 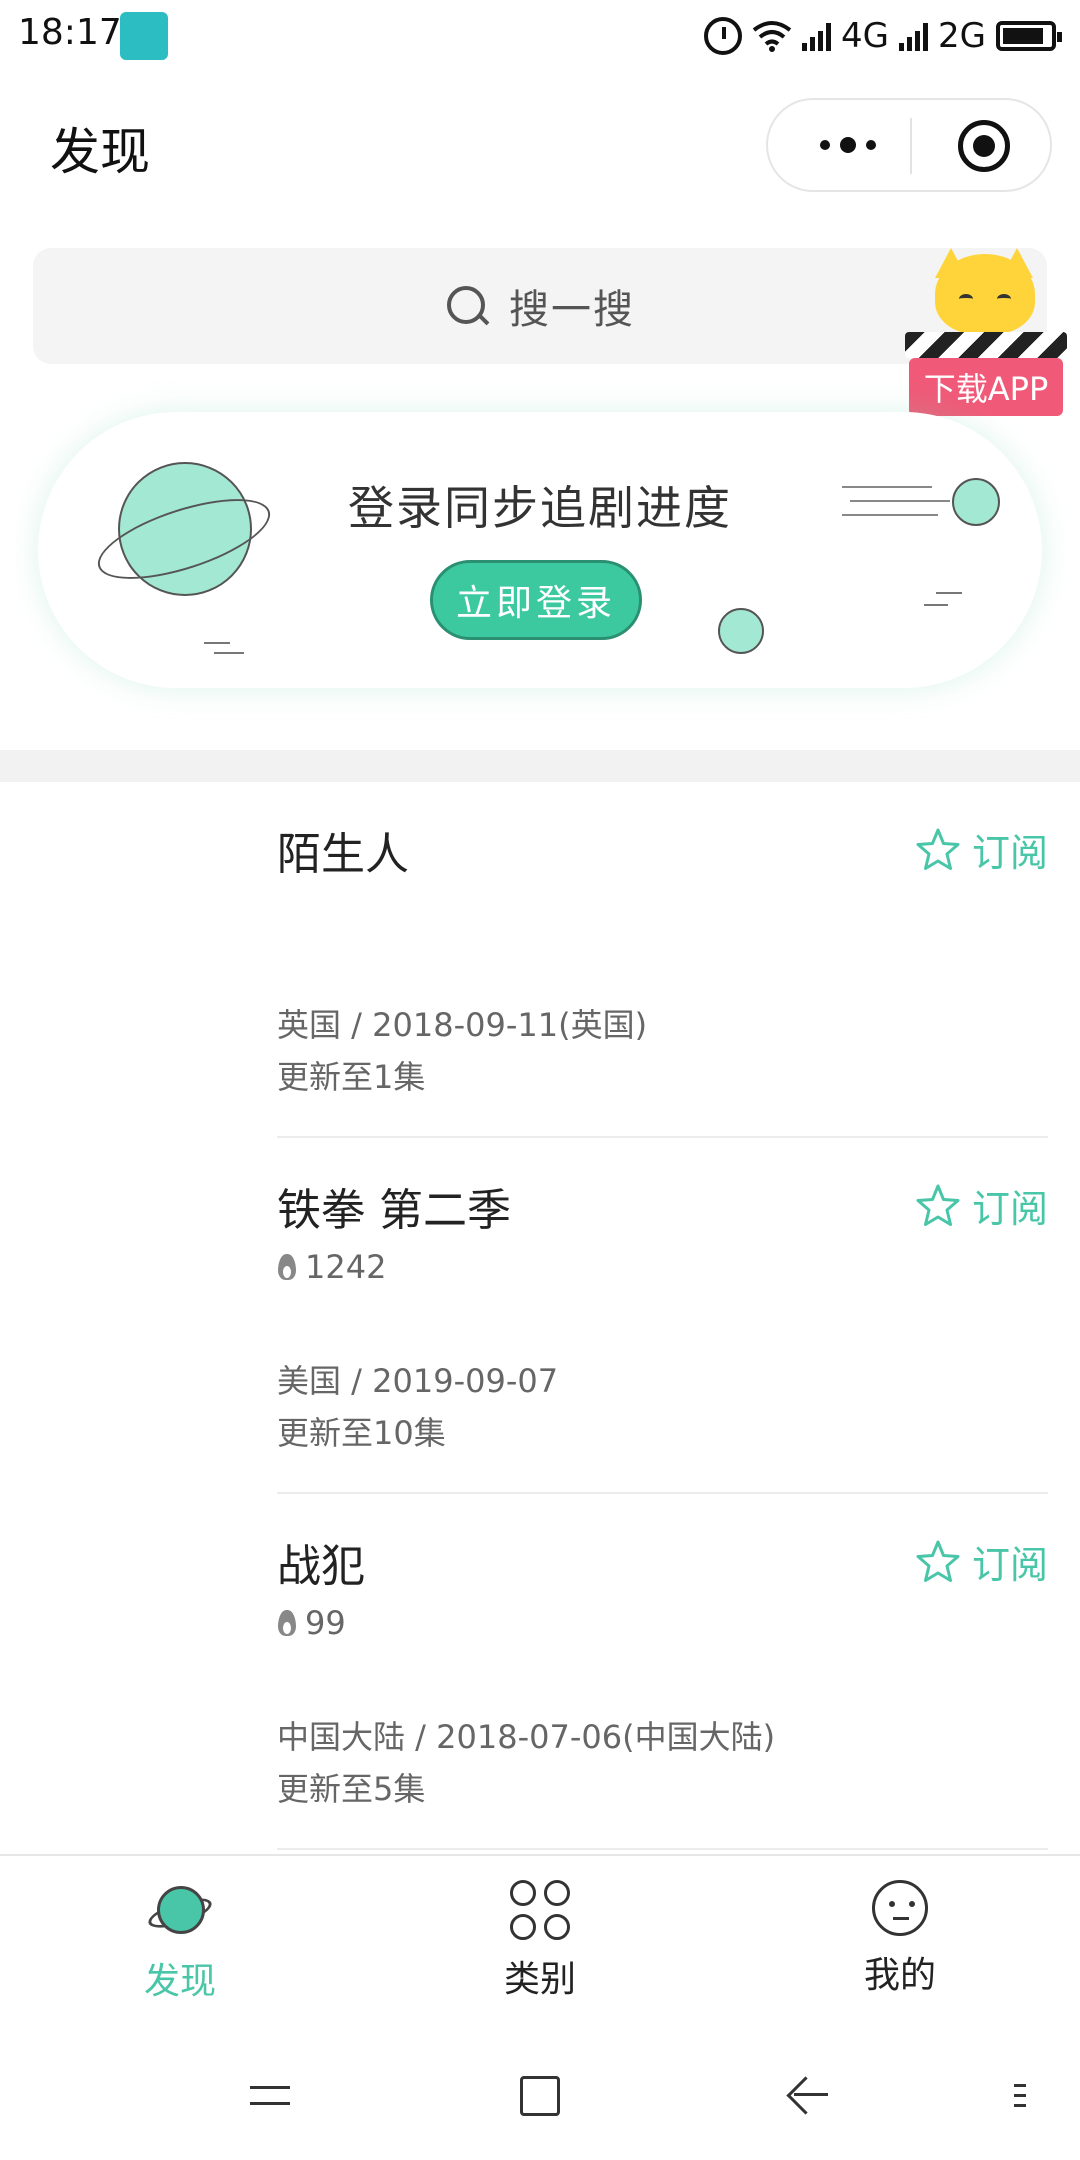 What do you see at coordinates (540, 142) in the screenshot?
I see `header: 发现` at bounding box center [540, 142].